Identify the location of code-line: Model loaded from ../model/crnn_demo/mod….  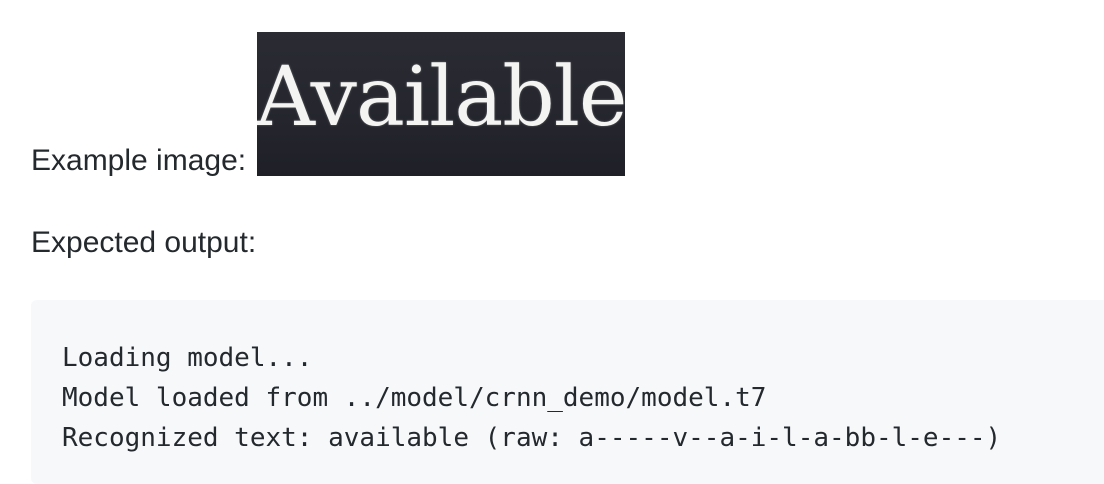
(414, 398).